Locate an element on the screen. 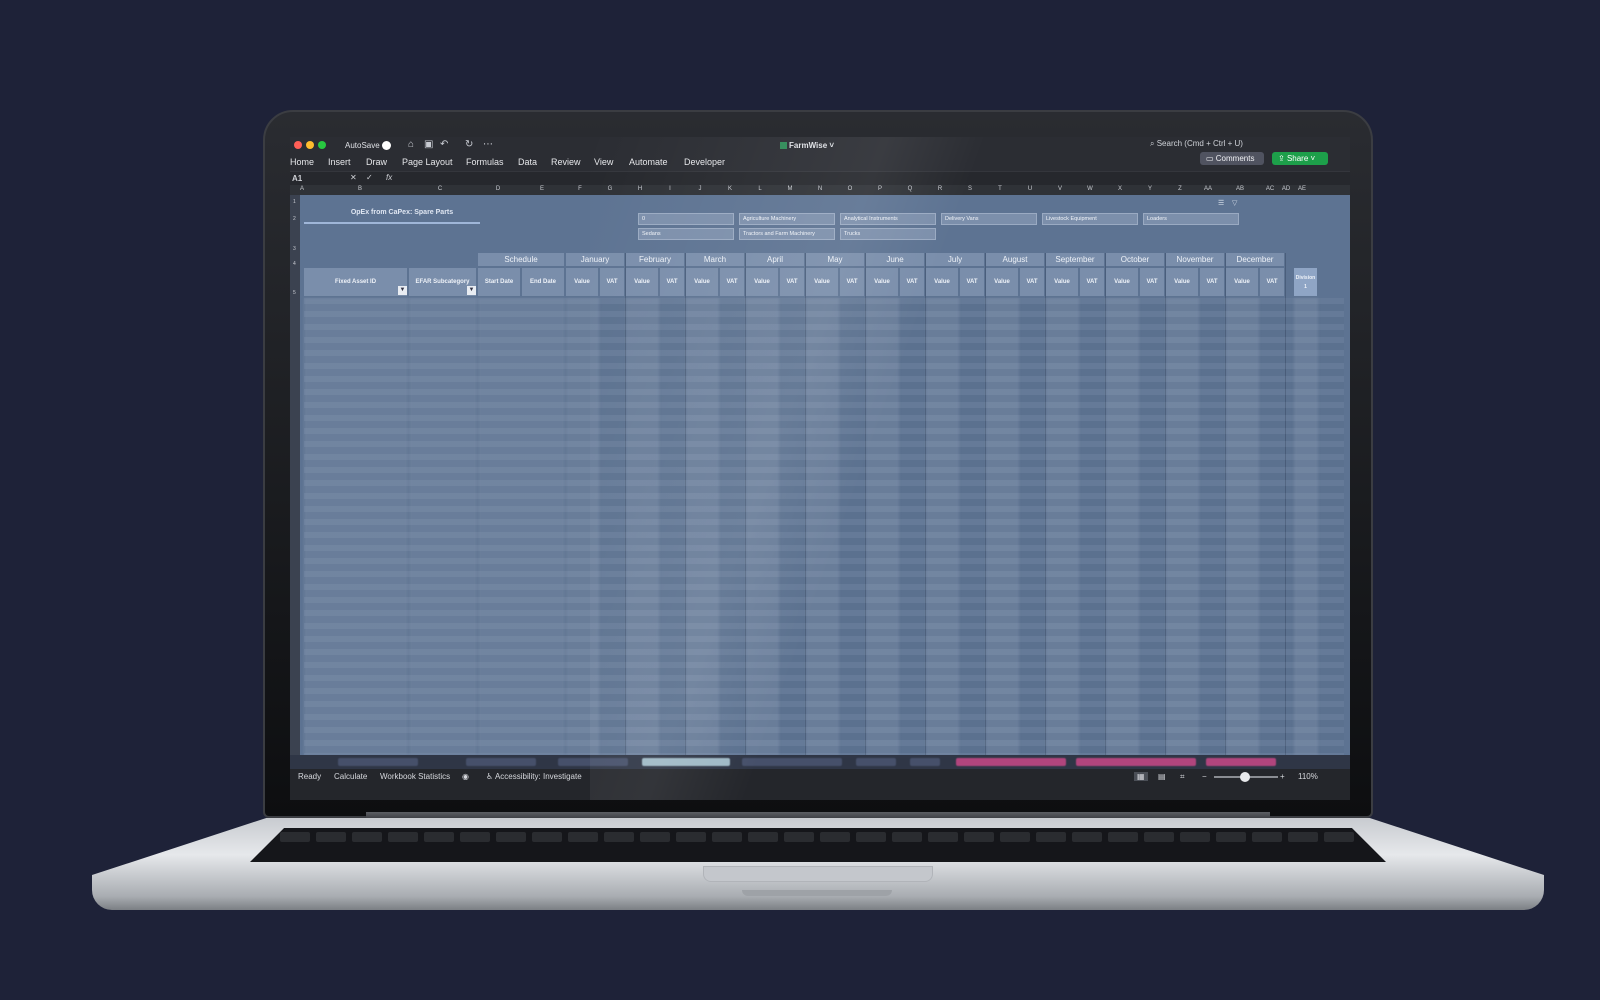 The image size is (1600, 1000). row-header: 3 is located at coordinates (294, 249).